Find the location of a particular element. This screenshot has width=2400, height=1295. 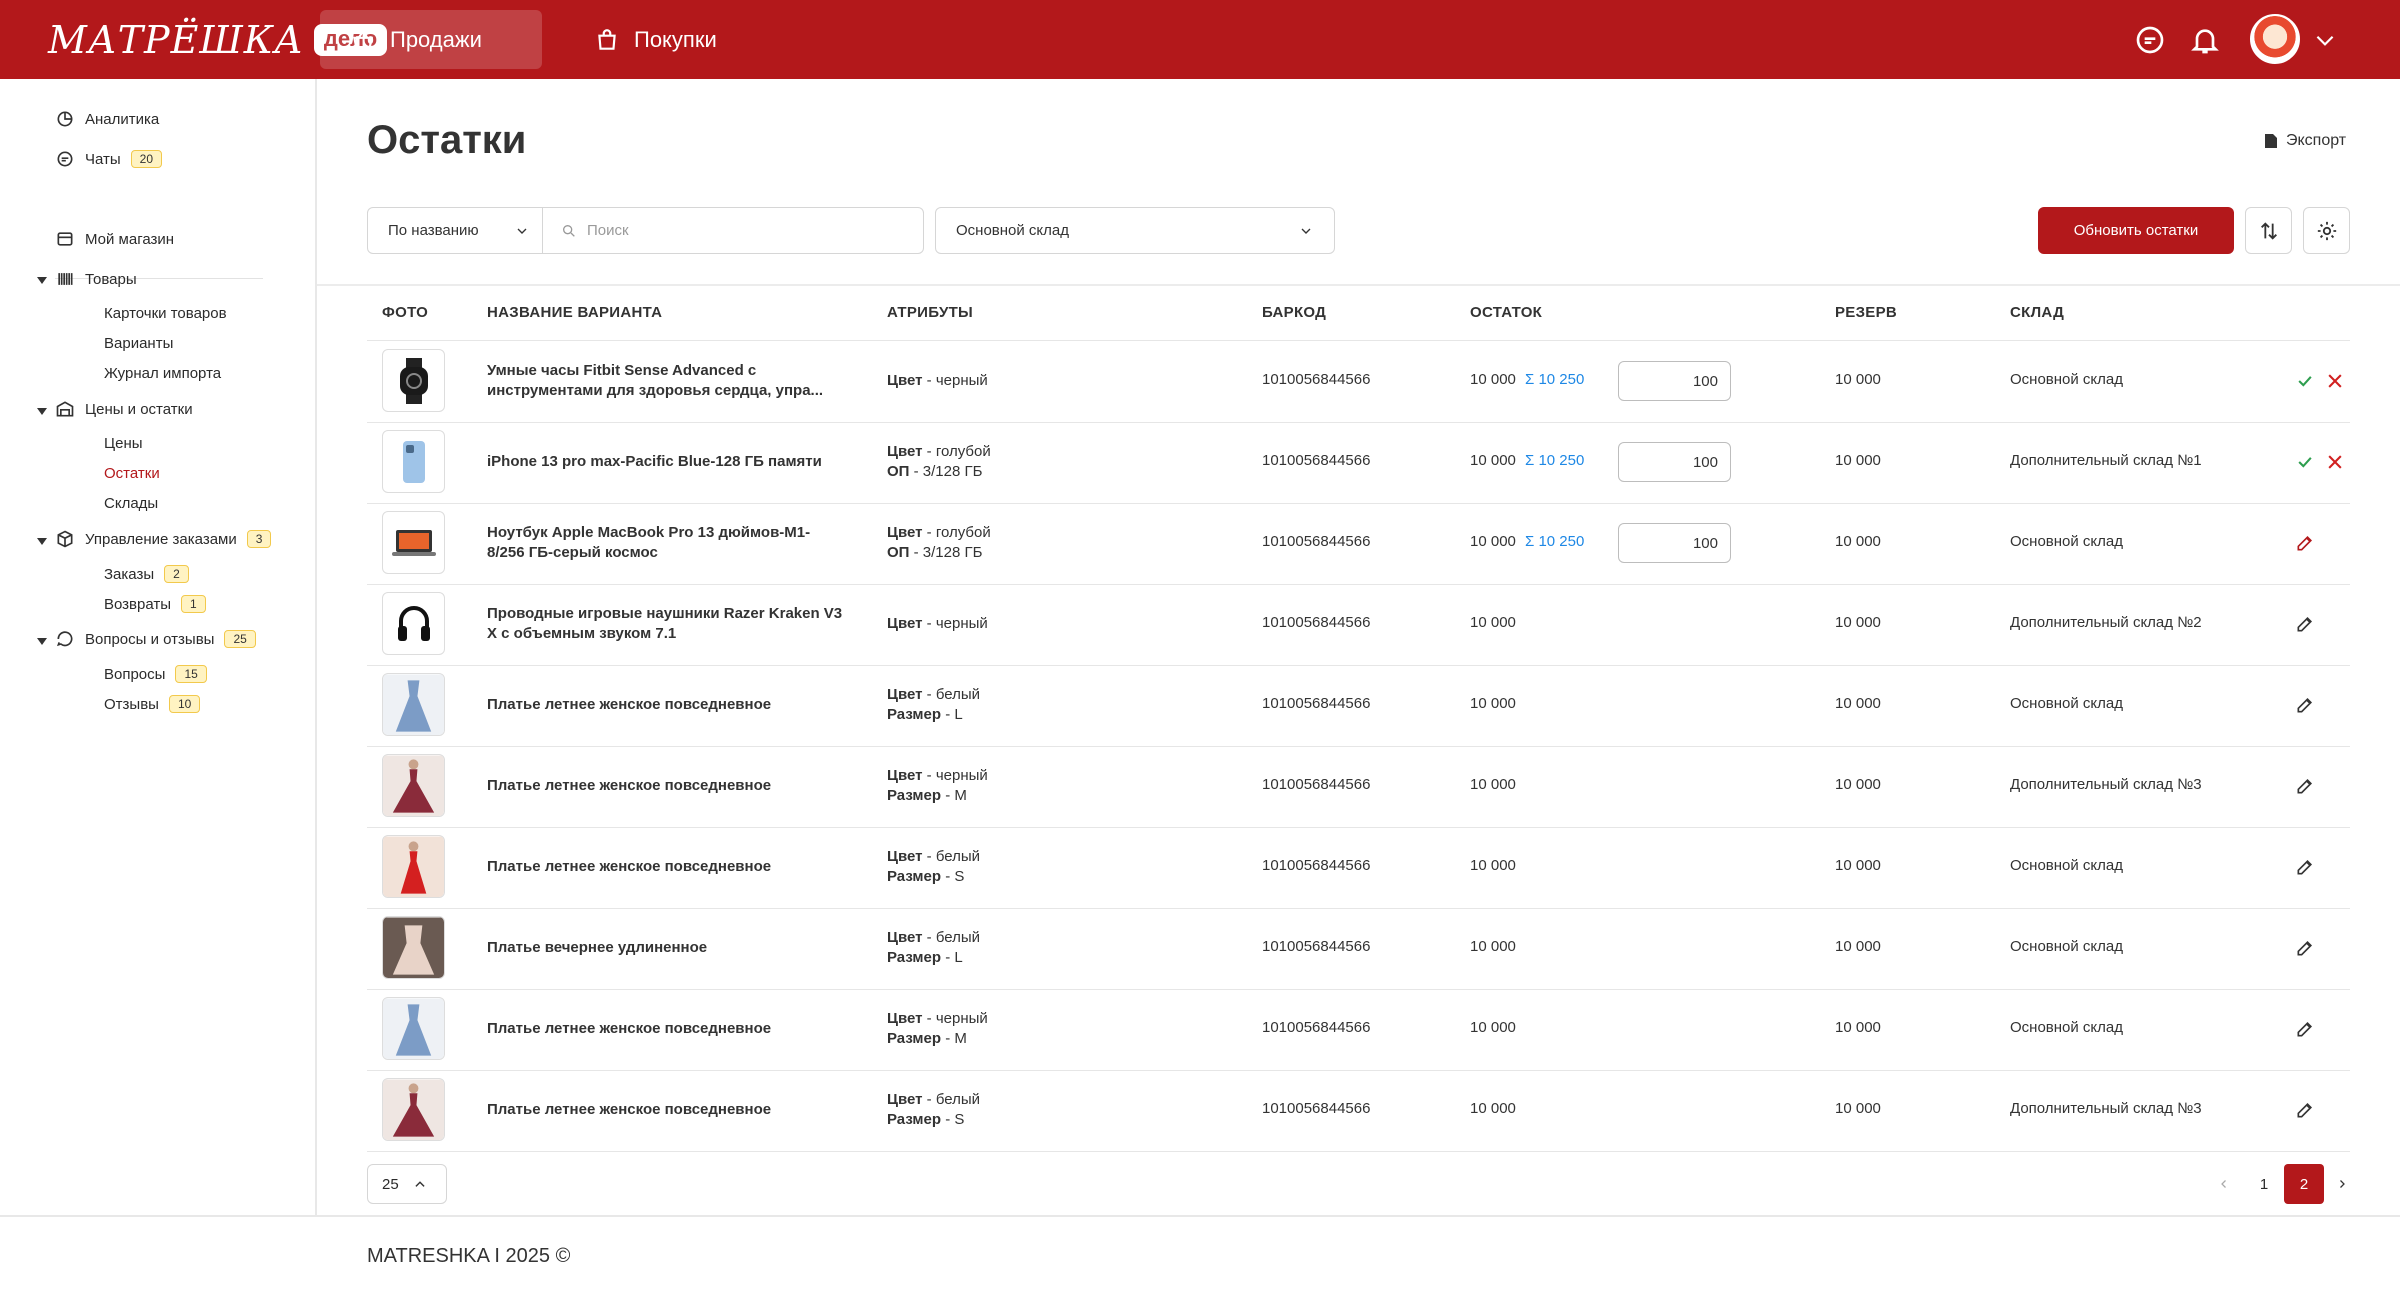

sidebar-item-prices: Цены и остатки is located at coordinates (124, 409).